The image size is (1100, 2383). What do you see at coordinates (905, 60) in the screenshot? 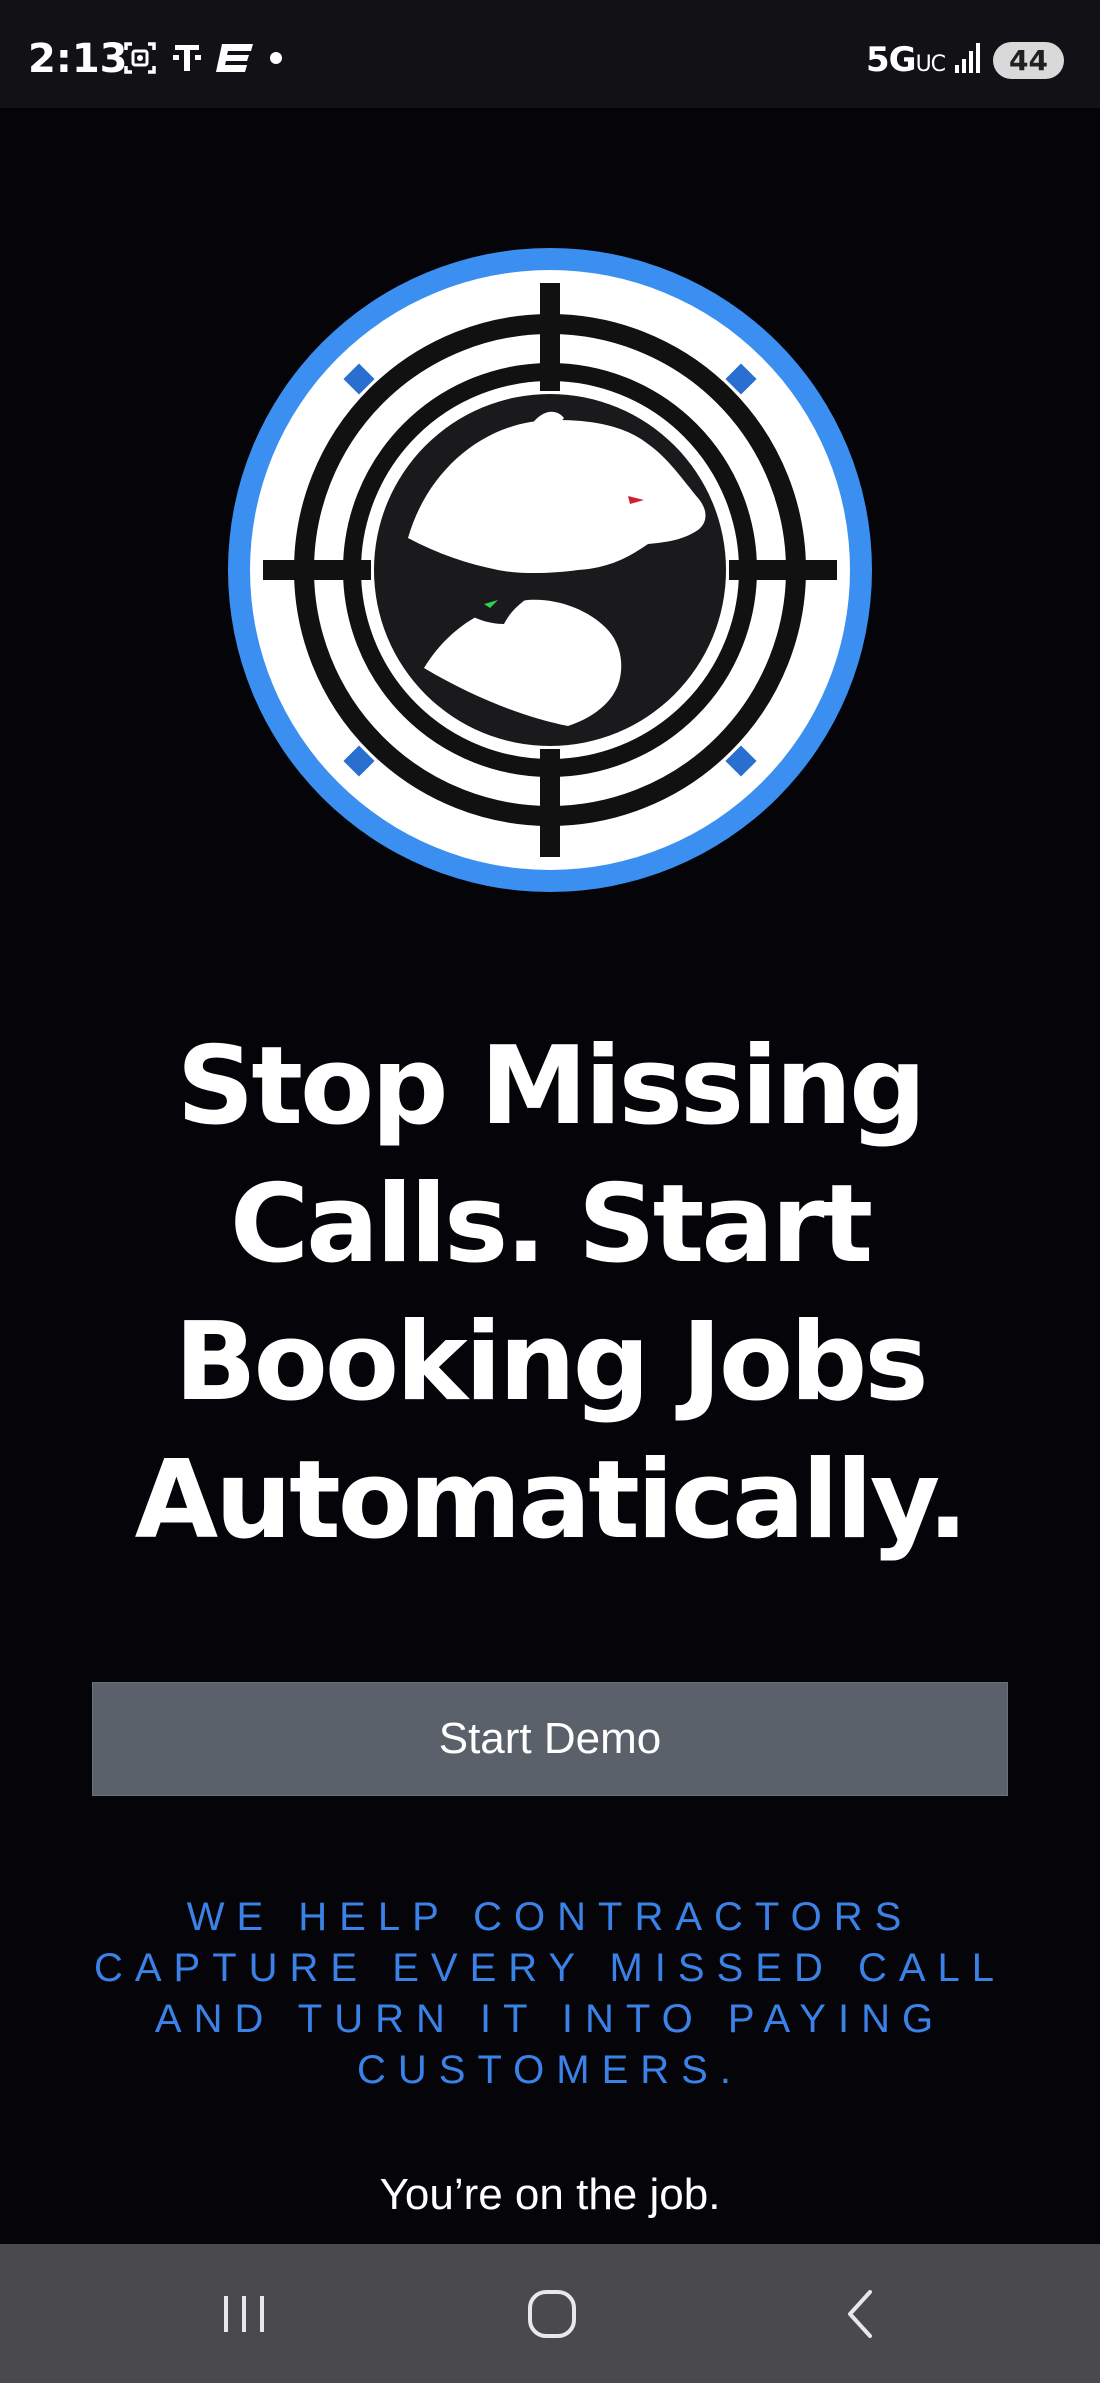
I see `network-type: 5GUC` at bounding box center [905, 60].